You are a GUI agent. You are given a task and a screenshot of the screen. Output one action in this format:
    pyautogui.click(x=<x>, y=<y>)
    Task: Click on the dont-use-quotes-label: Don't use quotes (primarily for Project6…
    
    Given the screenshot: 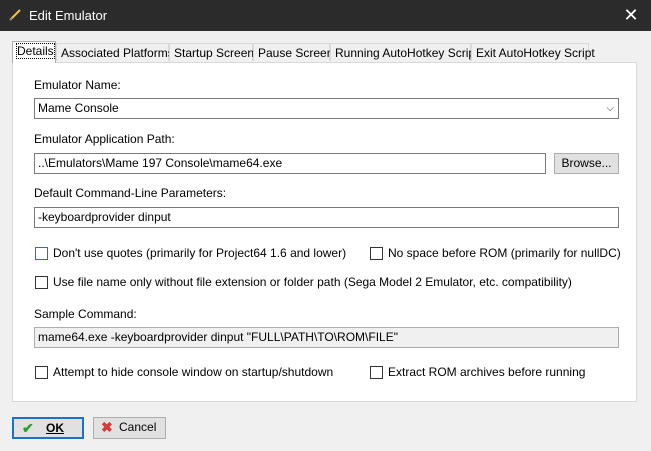 What is the action you would take?
    pyautogui.click(x=200, y=253)
    